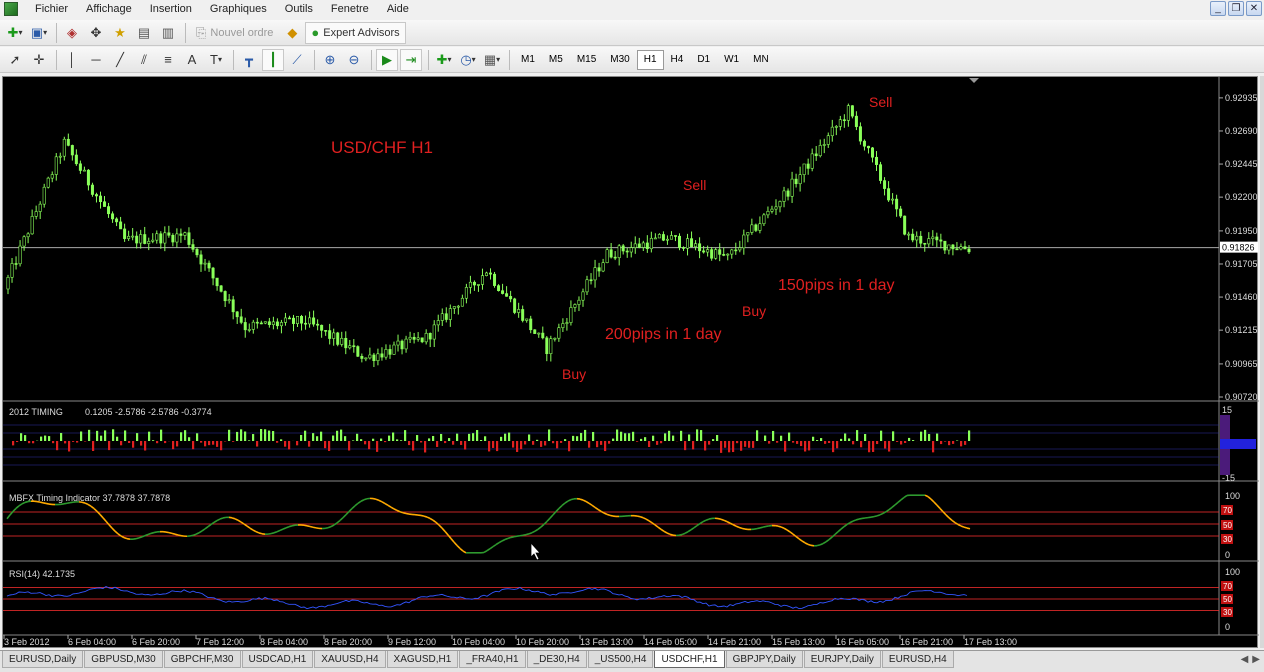  Describe the element at coordinates (689, 659) in the screenshot. I see `symbol-tab-usdchf-h1: USDCHF,H1` at that location.